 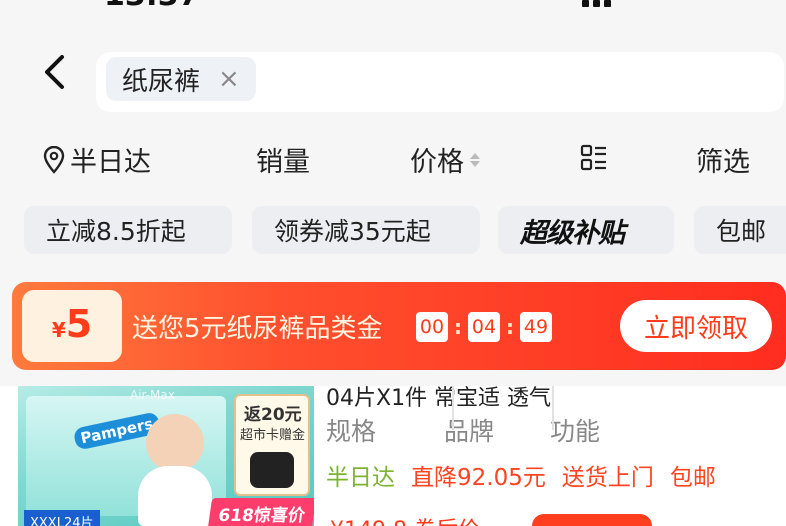 I want to click on view-toggle-button, so click(x=594, y=158).